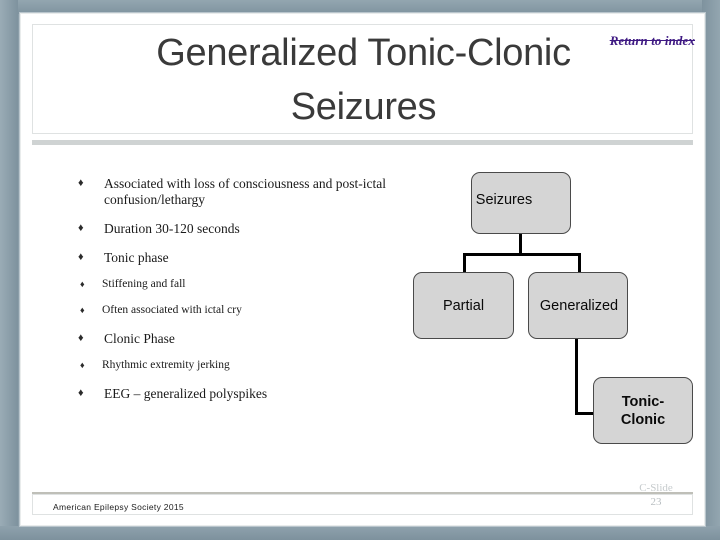 This screenshot has width=720, height=540. What do you see at coordinates (118, 507) in the screenshot?
I see `footer-credit-text: American Epilepsy Society 2015` at bounding box center [118, 507].